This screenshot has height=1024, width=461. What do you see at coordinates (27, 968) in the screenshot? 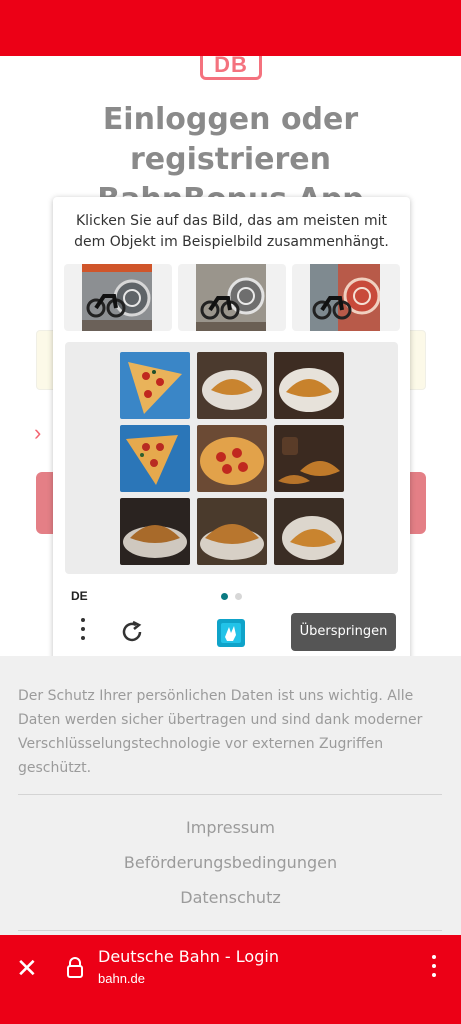
I see `close-icon: ✕` at bounding box center [27, 968].